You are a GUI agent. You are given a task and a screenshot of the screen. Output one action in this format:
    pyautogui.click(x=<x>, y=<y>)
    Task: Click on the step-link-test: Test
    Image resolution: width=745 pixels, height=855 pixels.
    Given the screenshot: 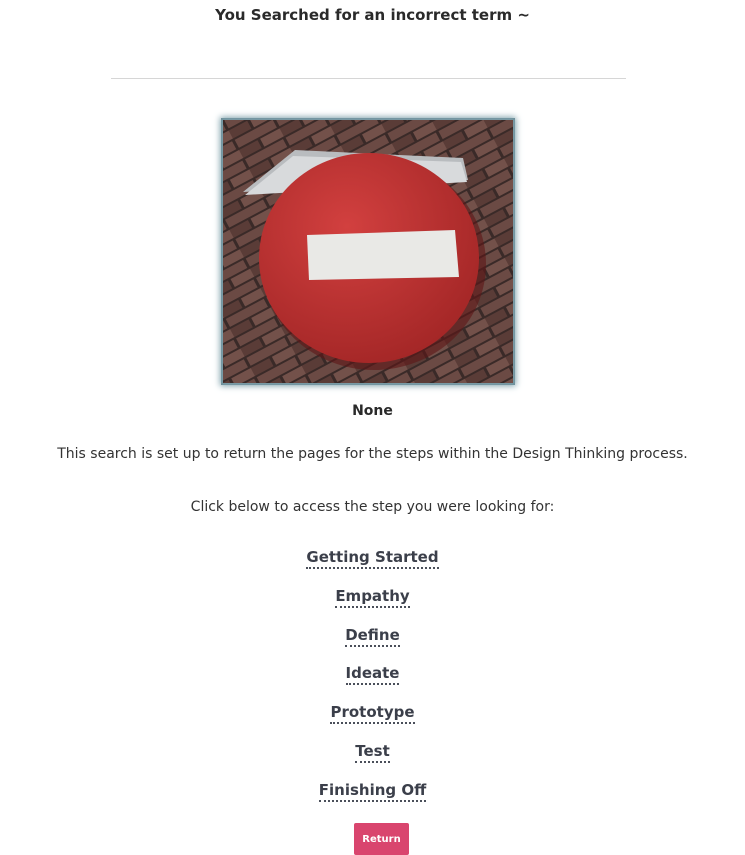 What is the action you would take?
    pyautogui.click(x=372, y=752)
    